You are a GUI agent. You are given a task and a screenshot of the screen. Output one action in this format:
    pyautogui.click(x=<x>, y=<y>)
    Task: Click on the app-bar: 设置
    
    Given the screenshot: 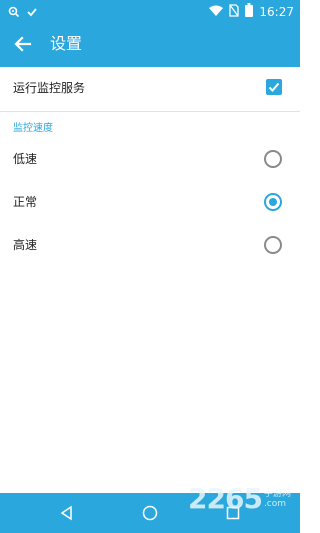 What is the action you would take?
    pyautogui.click(x=150, y=44)
    